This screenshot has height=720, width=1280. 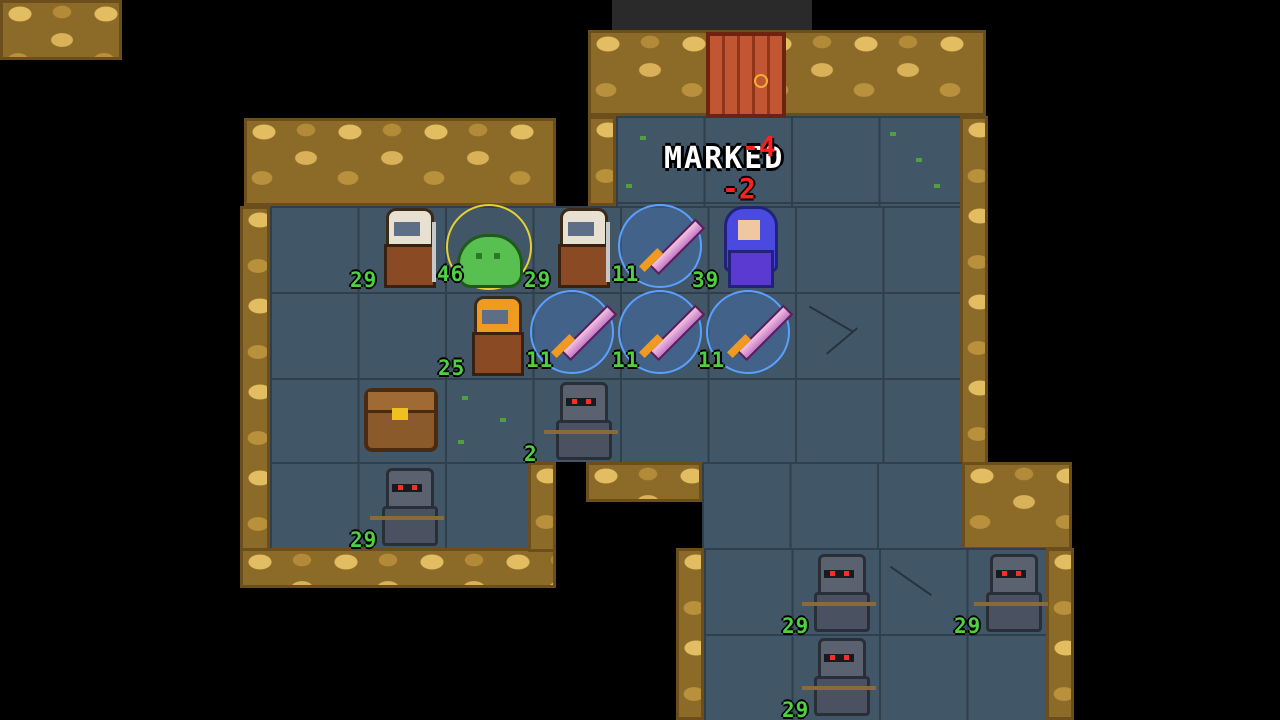 What do you see at coordinates (61, 30) in the screenshot?
I see `wall-corner` at bounding box center [61, 30].